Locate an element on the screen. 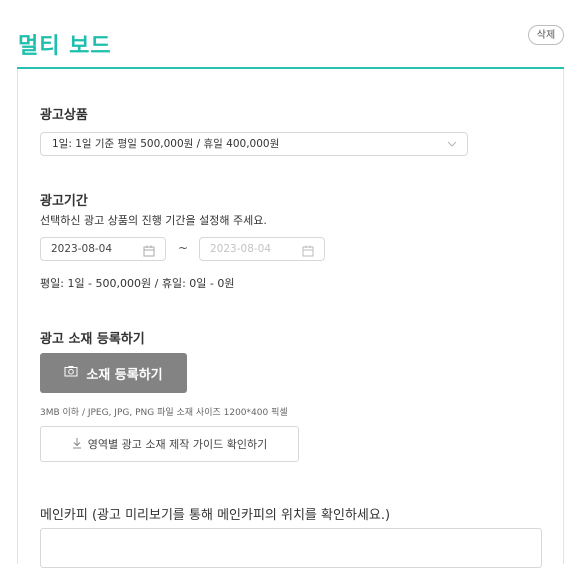 This screenshot has width=581, height=568. ad-period-label: 광고기간 is located at coordinates (64, 201).